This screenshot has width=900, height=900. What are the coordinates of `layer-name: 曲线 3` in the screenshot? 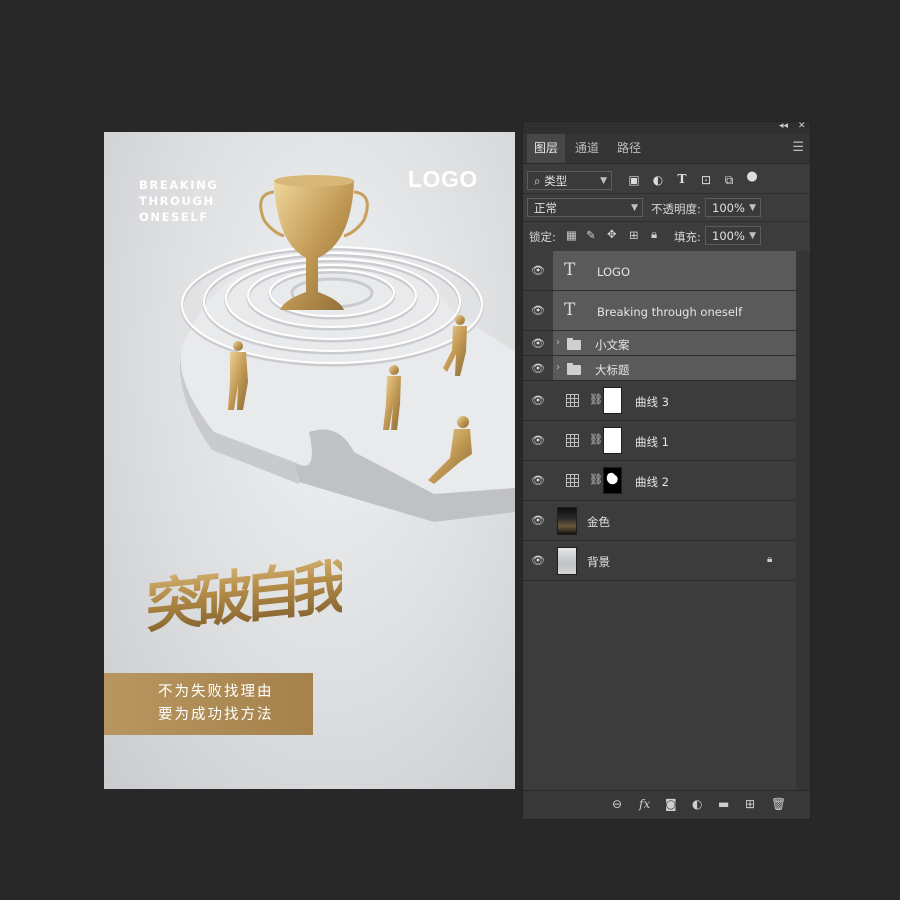 It's located at (652, 402).